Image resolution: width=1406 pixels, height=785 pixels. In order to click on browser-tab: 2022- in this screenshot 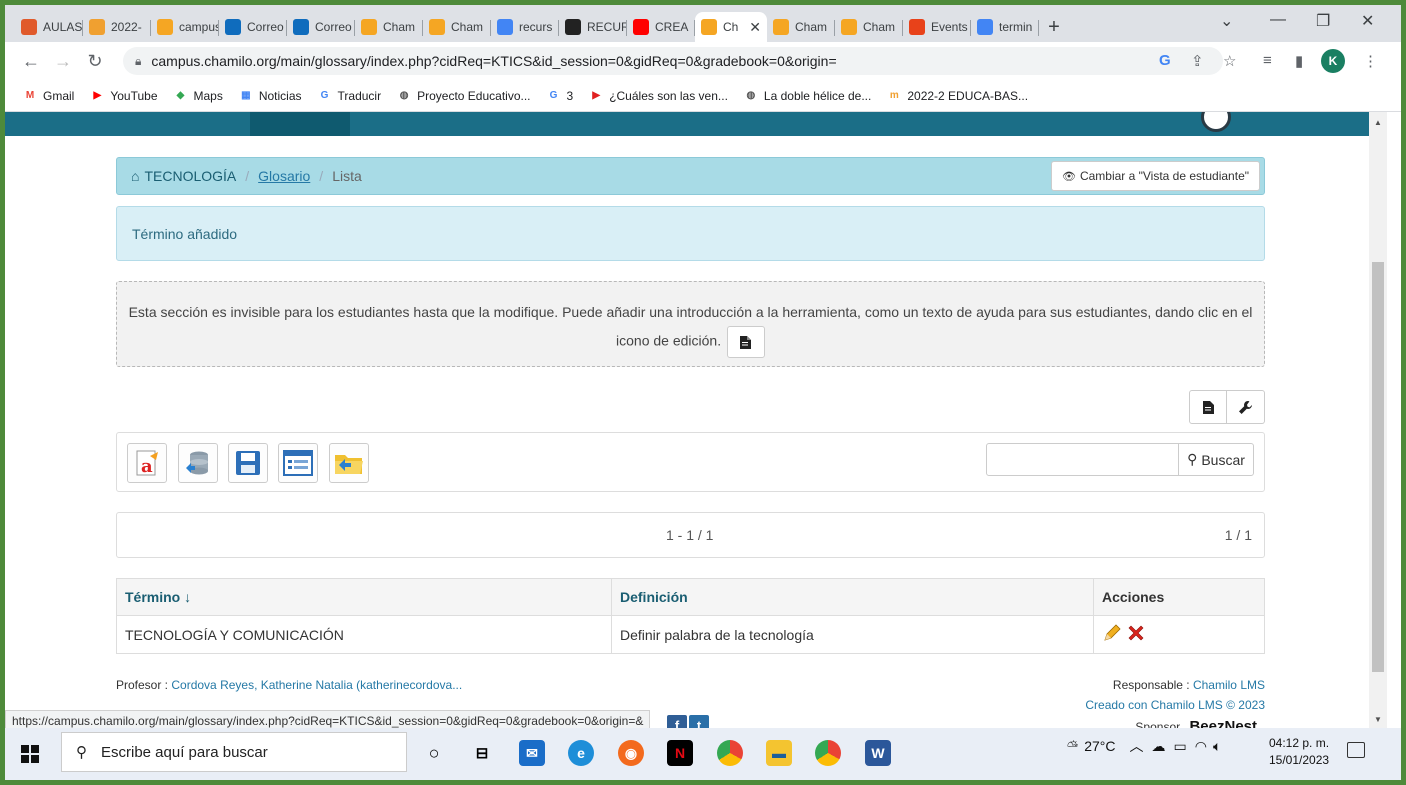, I will do `click(117, 27)`.